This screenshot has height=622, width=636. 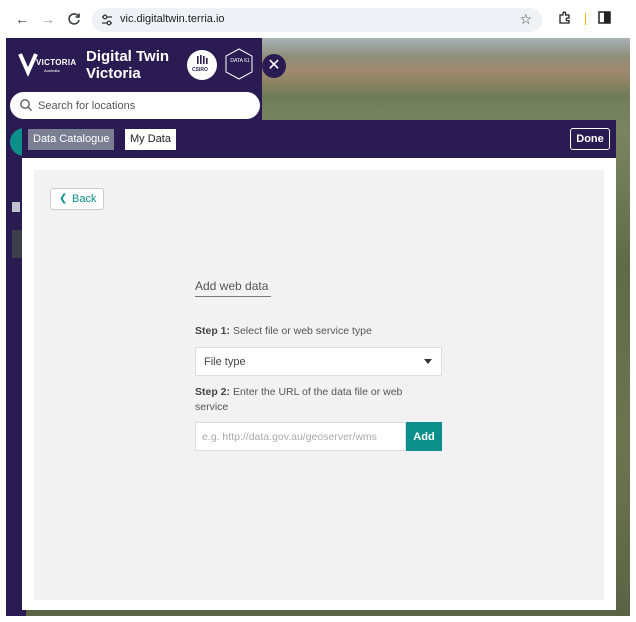 What do you see at coordinates (428, 361) in the screenshot?
I see `caret-down-icon` at bounding box center [428, 361].